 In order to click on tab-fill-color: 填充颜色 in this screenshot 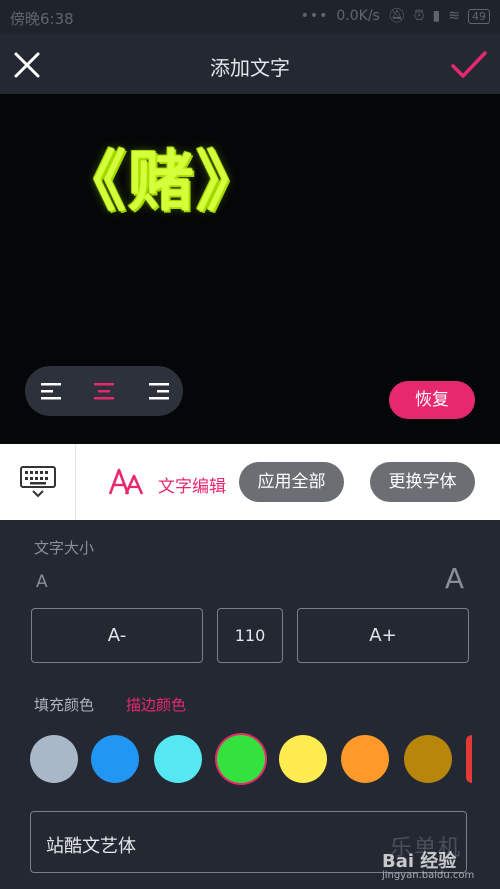, I will do `click(64, 704)`.